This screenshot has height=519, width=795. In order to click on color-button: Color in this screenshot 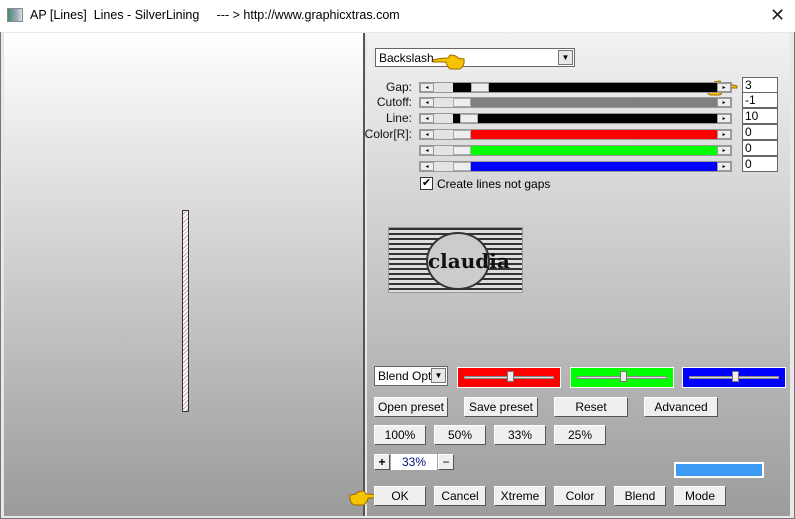, I will do `click(580, 496)`.